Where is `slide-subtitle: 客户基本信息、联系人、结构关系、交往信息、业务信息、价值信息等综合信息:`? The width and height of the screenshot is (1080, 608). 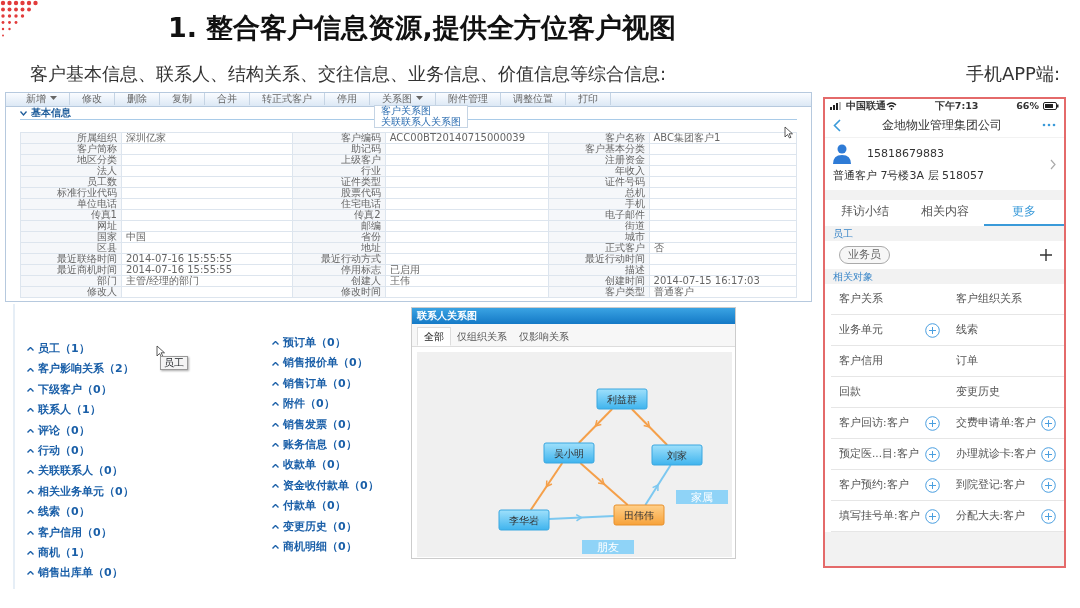
slide-subtitle: 客户基本信息、联系人、结构关系、交往信息、业务信息、价值信息等综合信息: is located at coordinates (348, 74).